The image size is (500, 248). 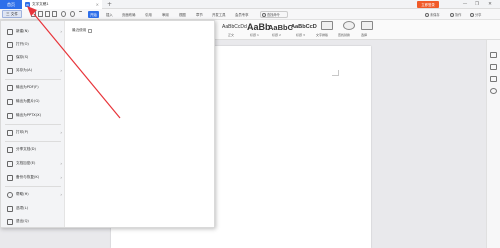 What do you see at coordinates (22, 194) in the screenshot?
I see `menu-item-label: 帮助(H)` at bounding box center [22, 194].